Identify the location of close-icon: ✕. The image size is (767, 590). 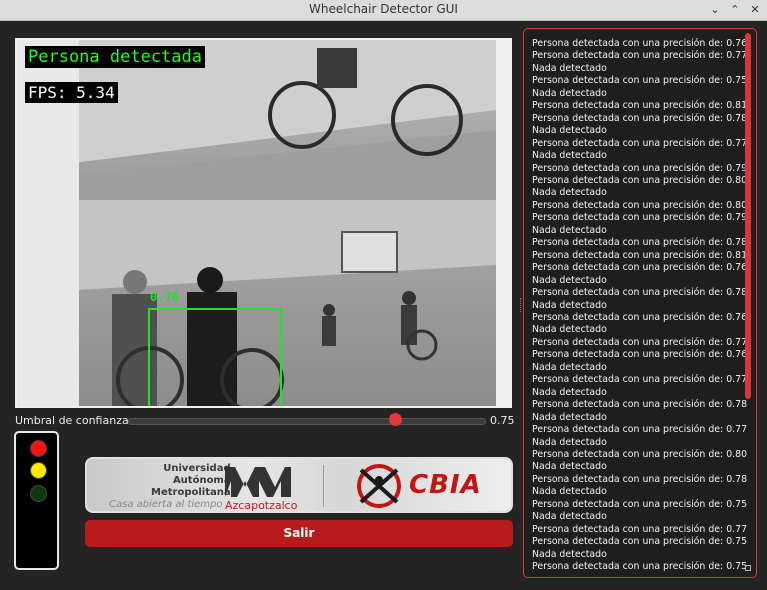
(755, 10).